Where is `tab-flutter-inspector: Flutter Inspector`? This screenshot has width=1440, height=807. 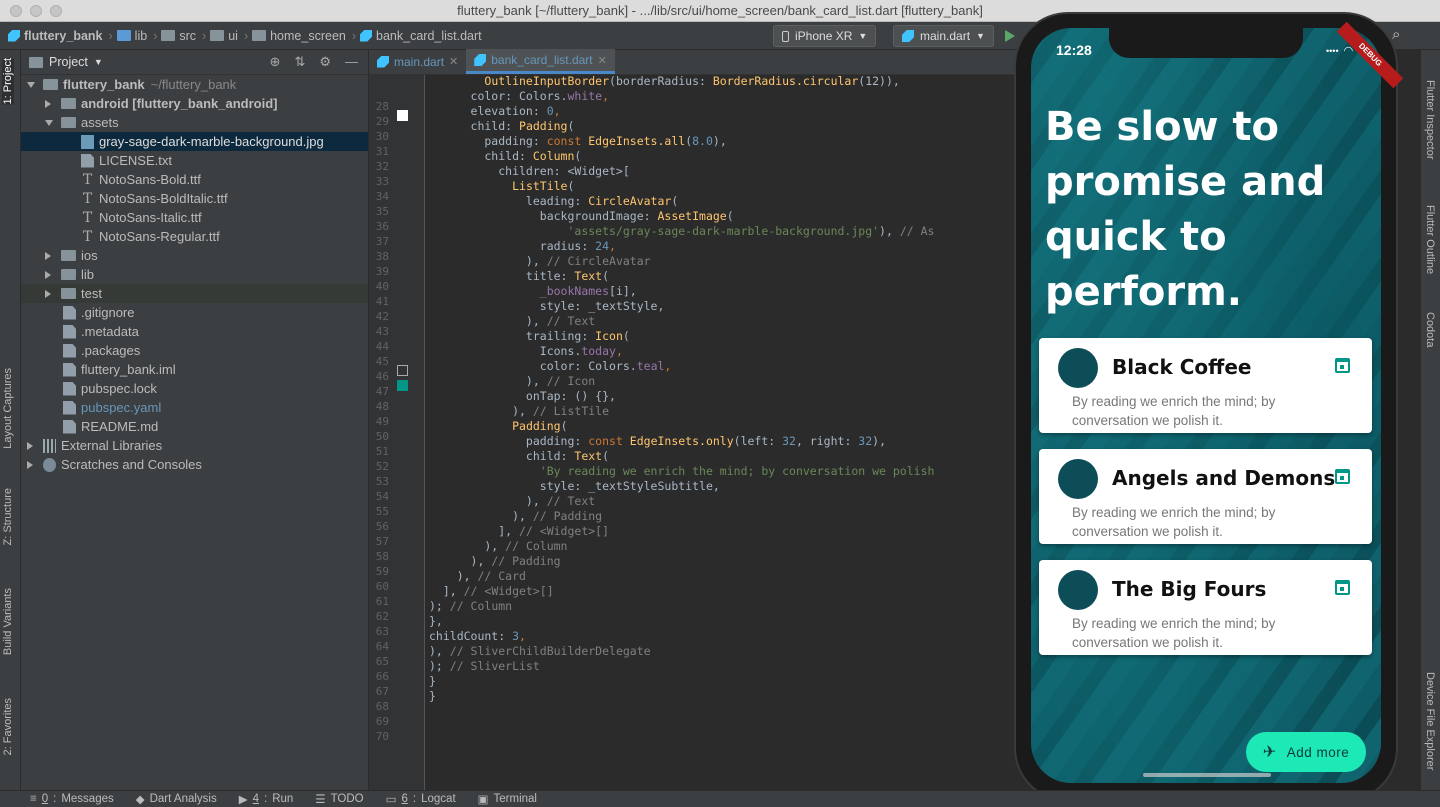
tab-flutter-inspector: Flutter Inspector is located at coordinates (1430, 119).